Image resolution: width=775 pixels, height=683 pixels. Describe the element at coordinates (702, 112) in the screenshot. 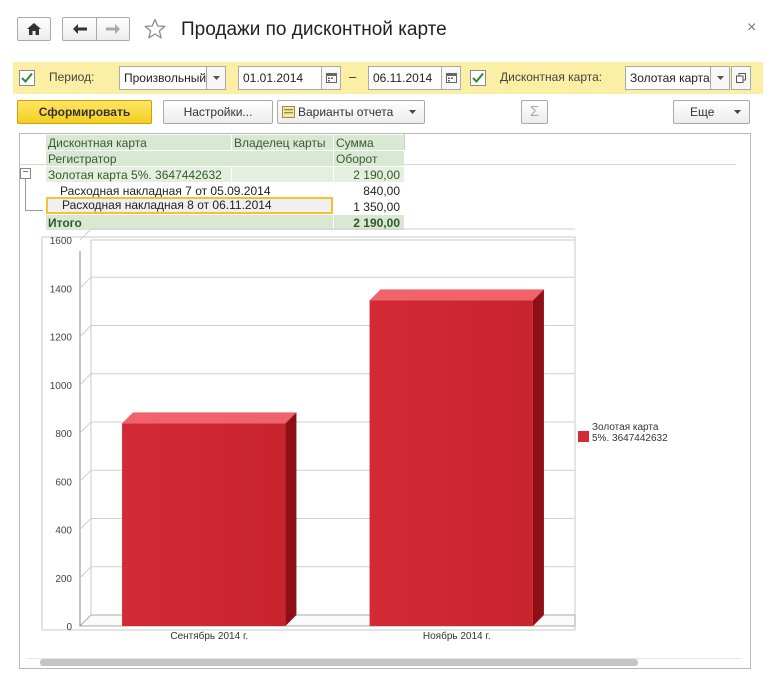

I see `more-label: Еще` at that location.